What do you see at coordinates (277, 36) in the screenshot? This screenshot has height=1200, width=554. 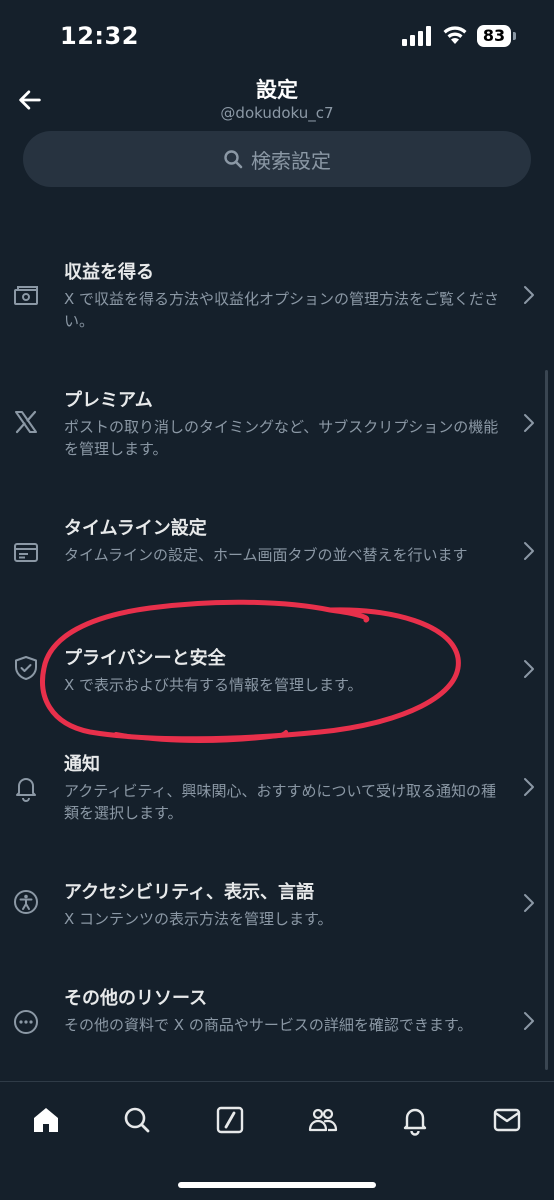 I see `status-bar: 12:32 83` at bounding box center [277, 36].